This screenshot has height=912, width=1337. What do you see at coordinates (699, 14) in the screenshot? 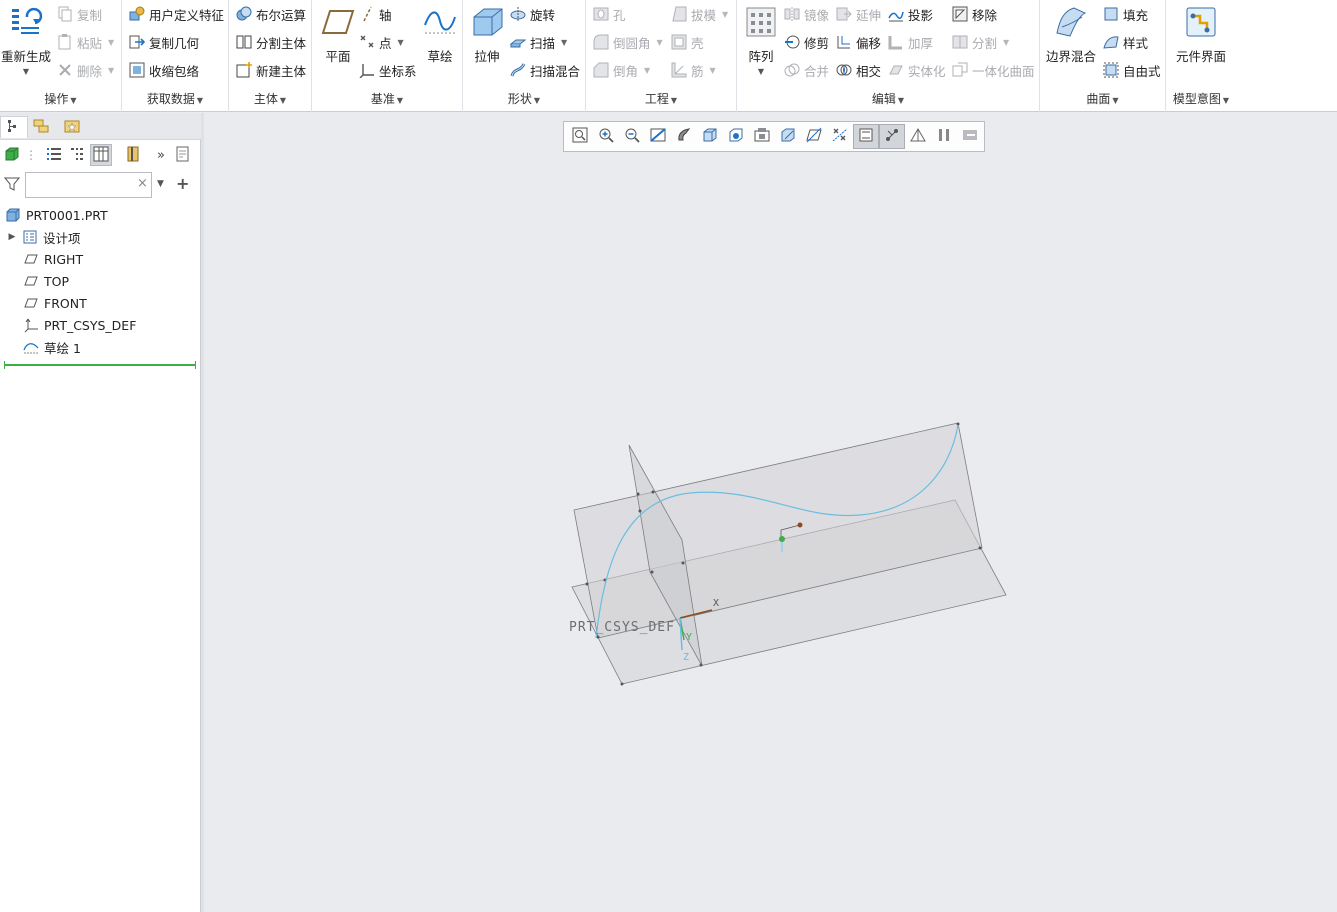
I see `draft-button: 拔模 ▼` at bounding box center [699, 14].